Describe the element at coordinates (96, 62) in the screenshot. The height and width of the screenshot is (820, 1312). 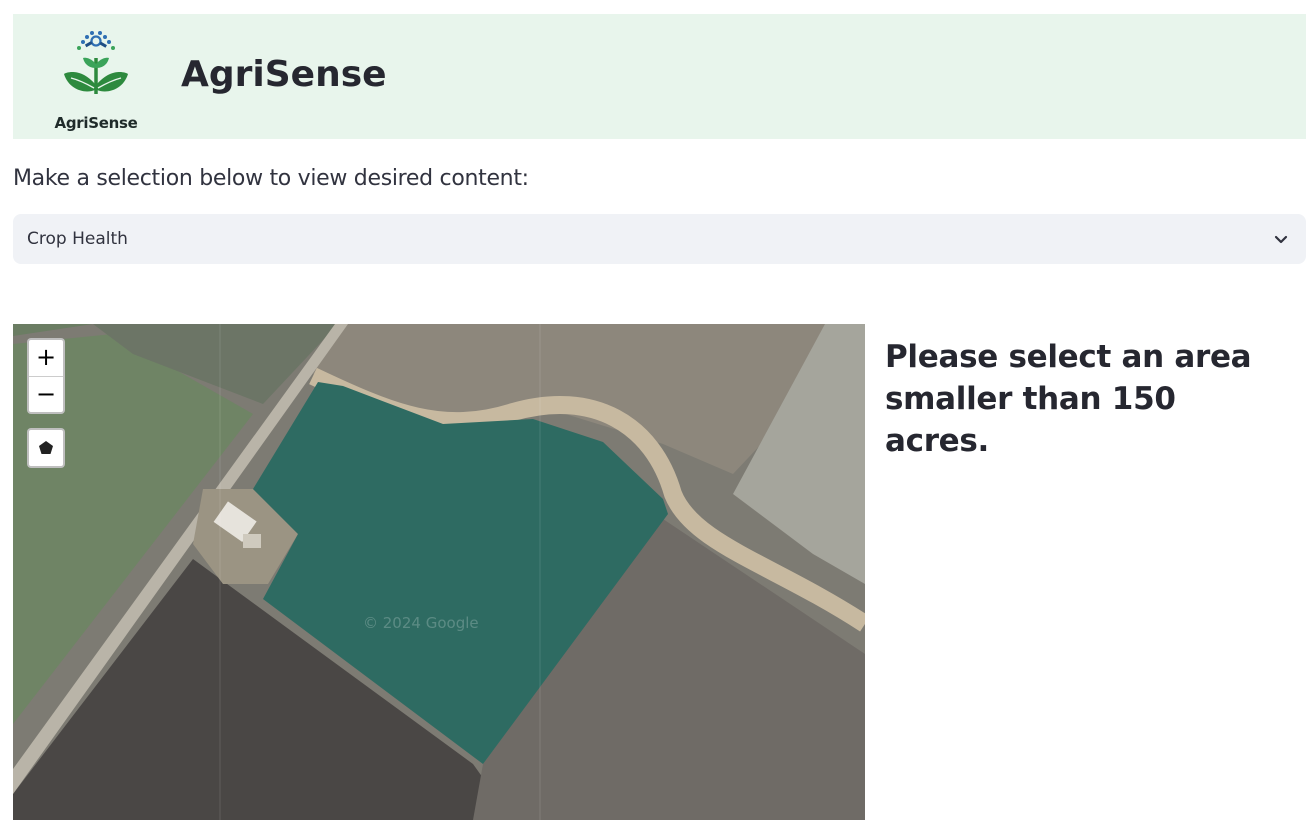
I see `plant-logo-icon` at that location.